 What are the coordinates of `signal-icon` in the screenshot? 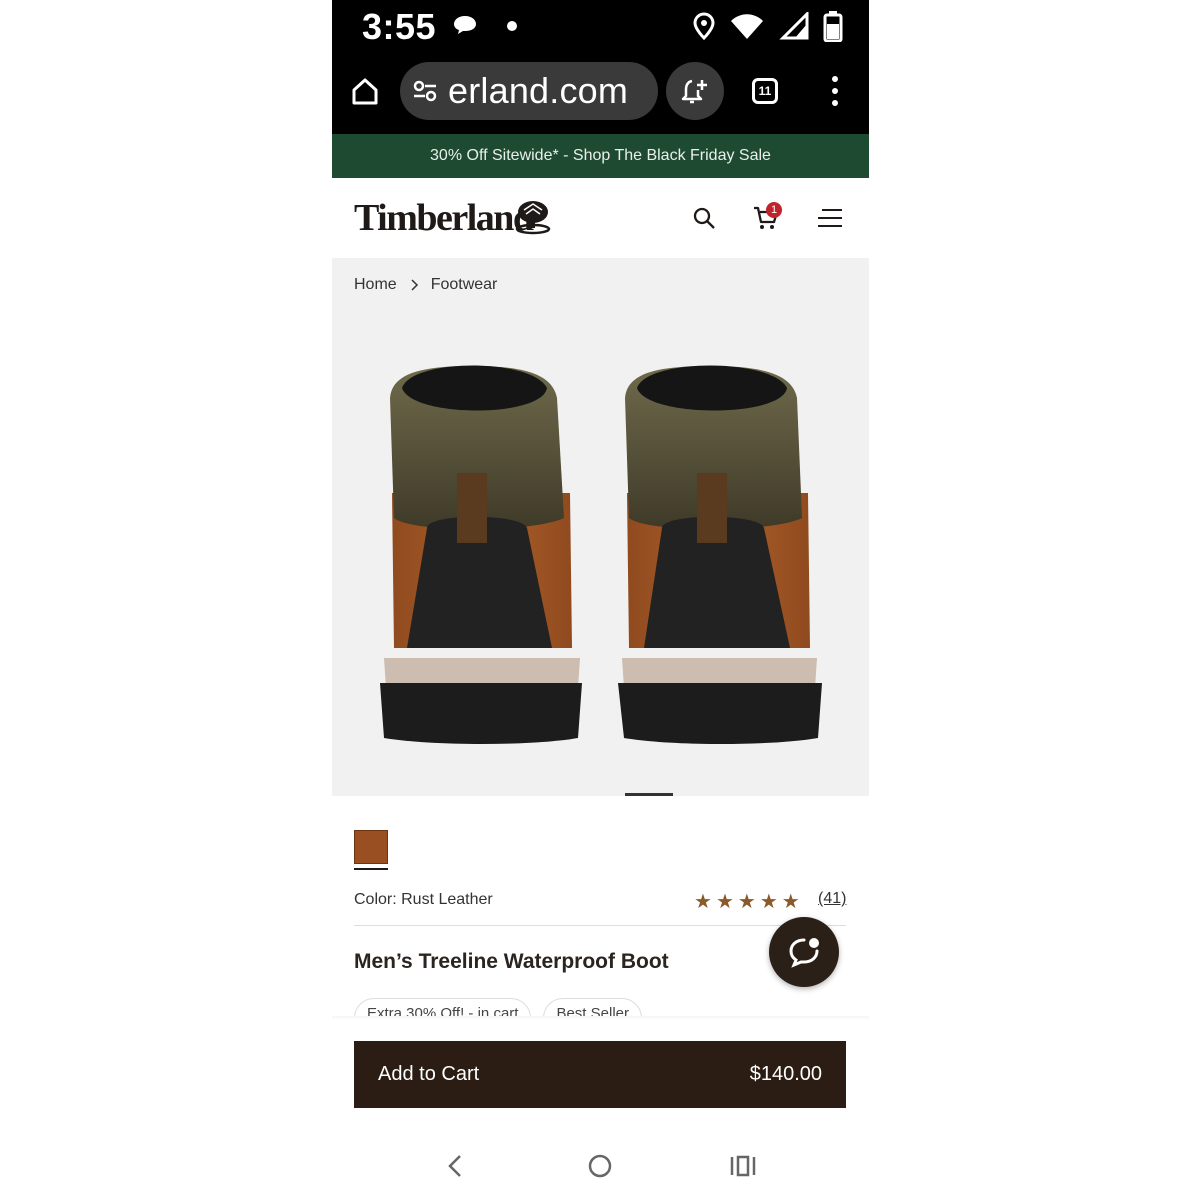 It's located at (794, 26).